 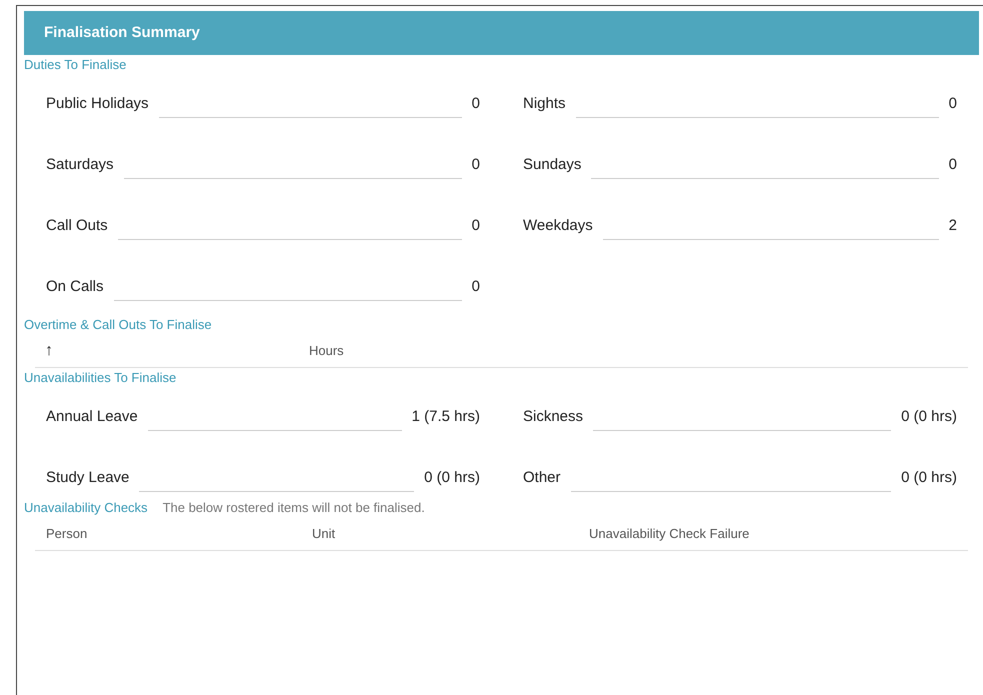 What do you see at coordinates (558, 226) in the screenshot?
I see `field-label: Weekdays` at bounding box center [558, 226].